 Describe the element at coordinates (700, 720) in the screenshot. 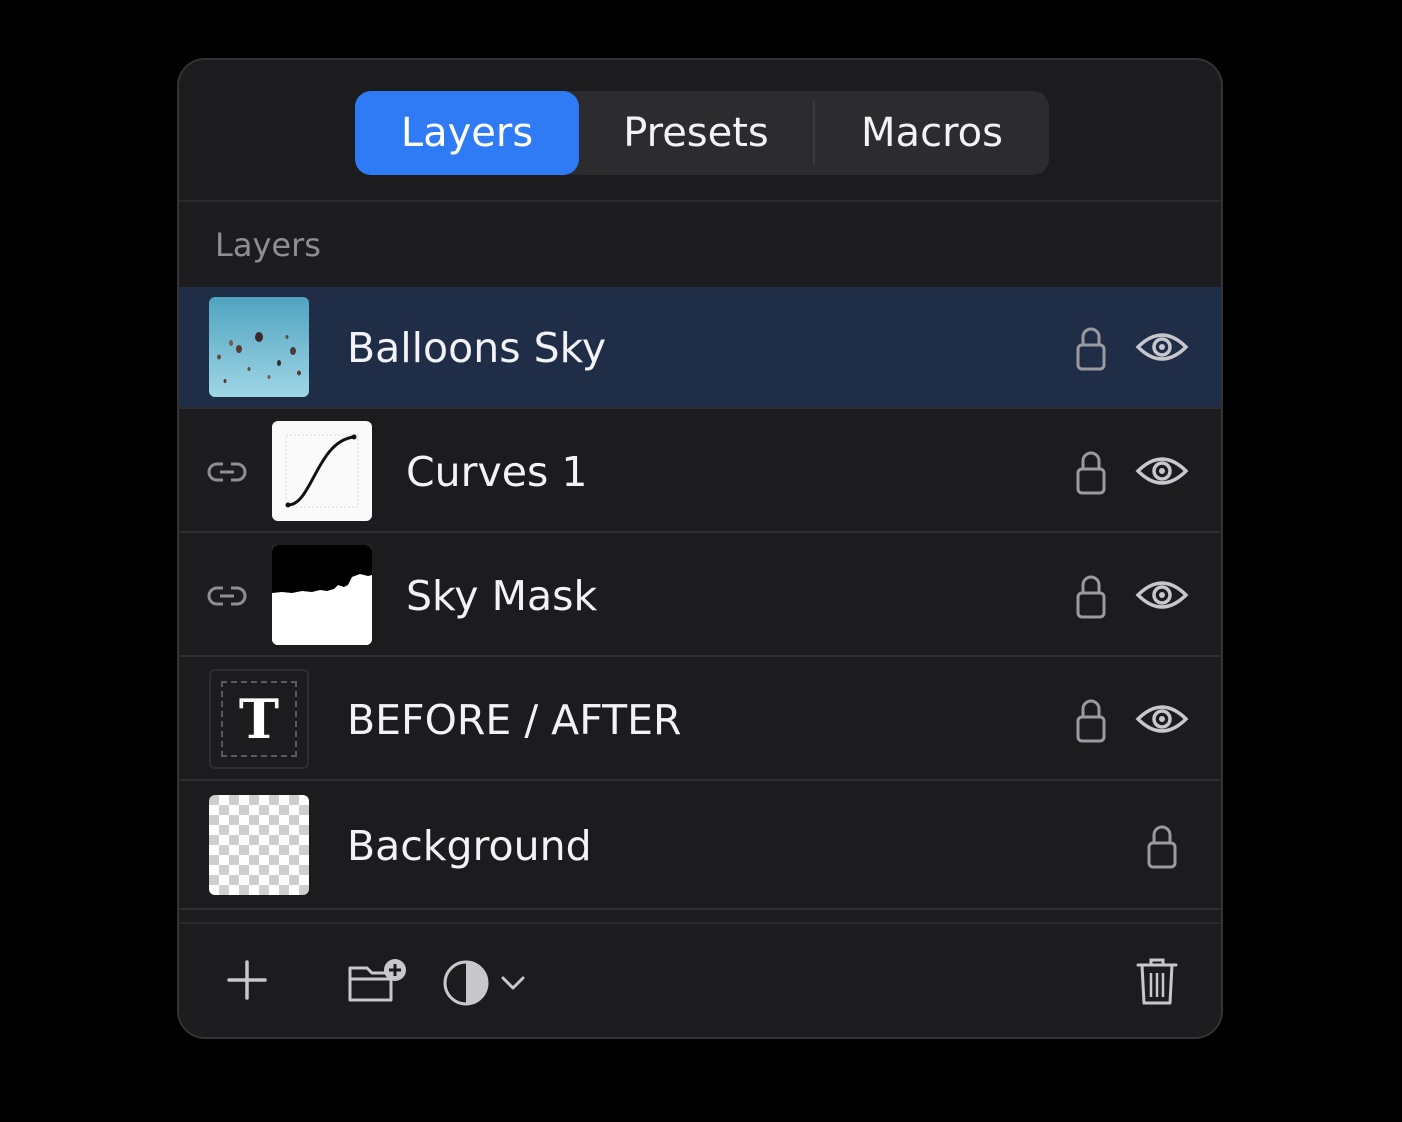

I see `layer-row-before-after: T BEFORE / AFTER` at that location.